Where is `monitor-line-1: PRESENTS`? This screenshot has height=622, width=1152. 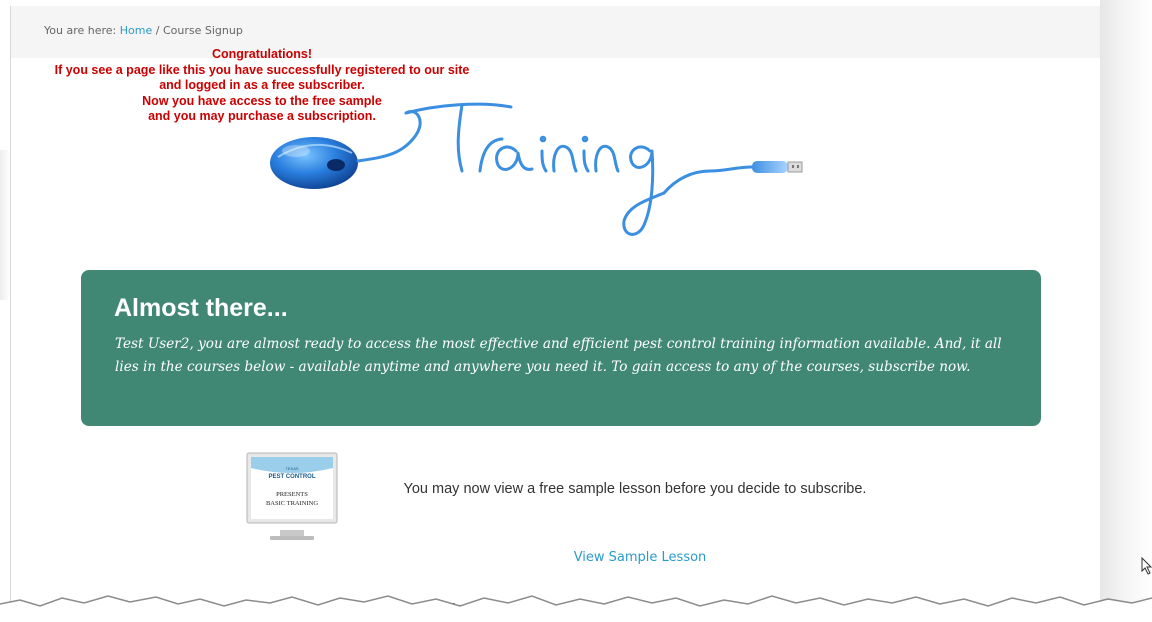
monitor-line-1: PRESENTS is located at coordinates (292, 494).